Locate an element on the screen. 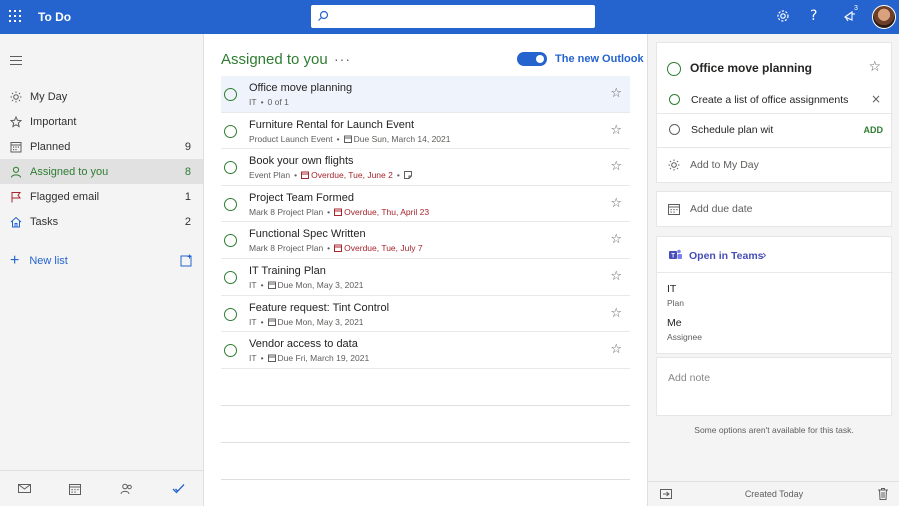  task-row: Office move planning IT • 0 of 1 ☆ is located at coordinates (425, 94).